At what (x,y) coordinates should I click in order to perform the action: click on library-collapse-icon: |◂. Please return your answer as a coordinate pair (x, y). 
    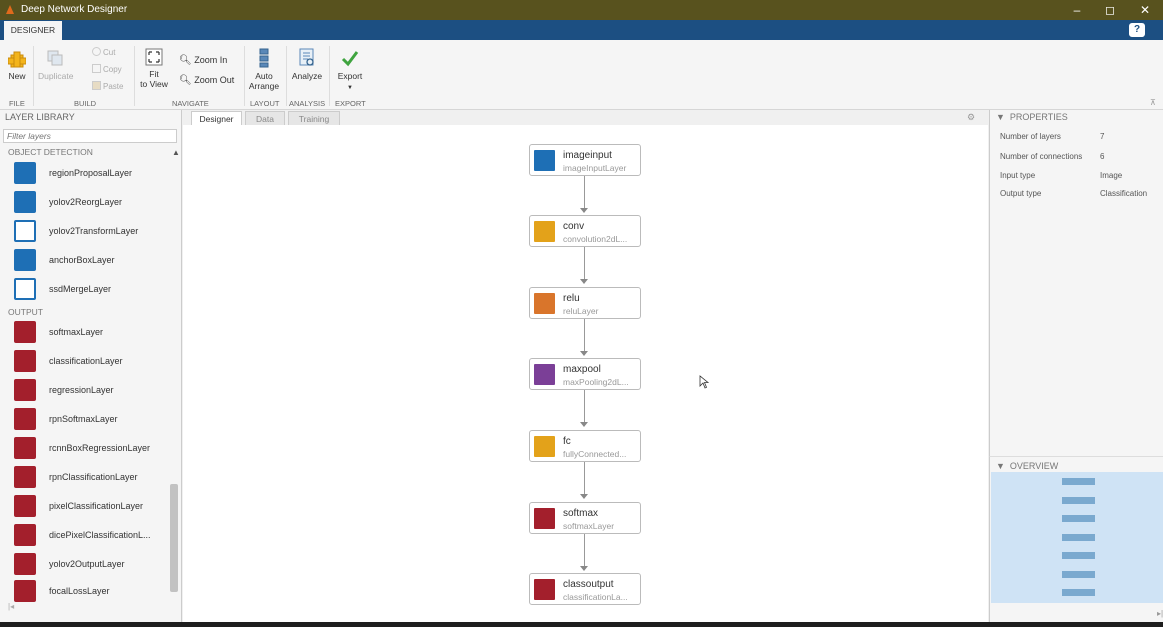
    Looking at the image, I should click on (91, 607).